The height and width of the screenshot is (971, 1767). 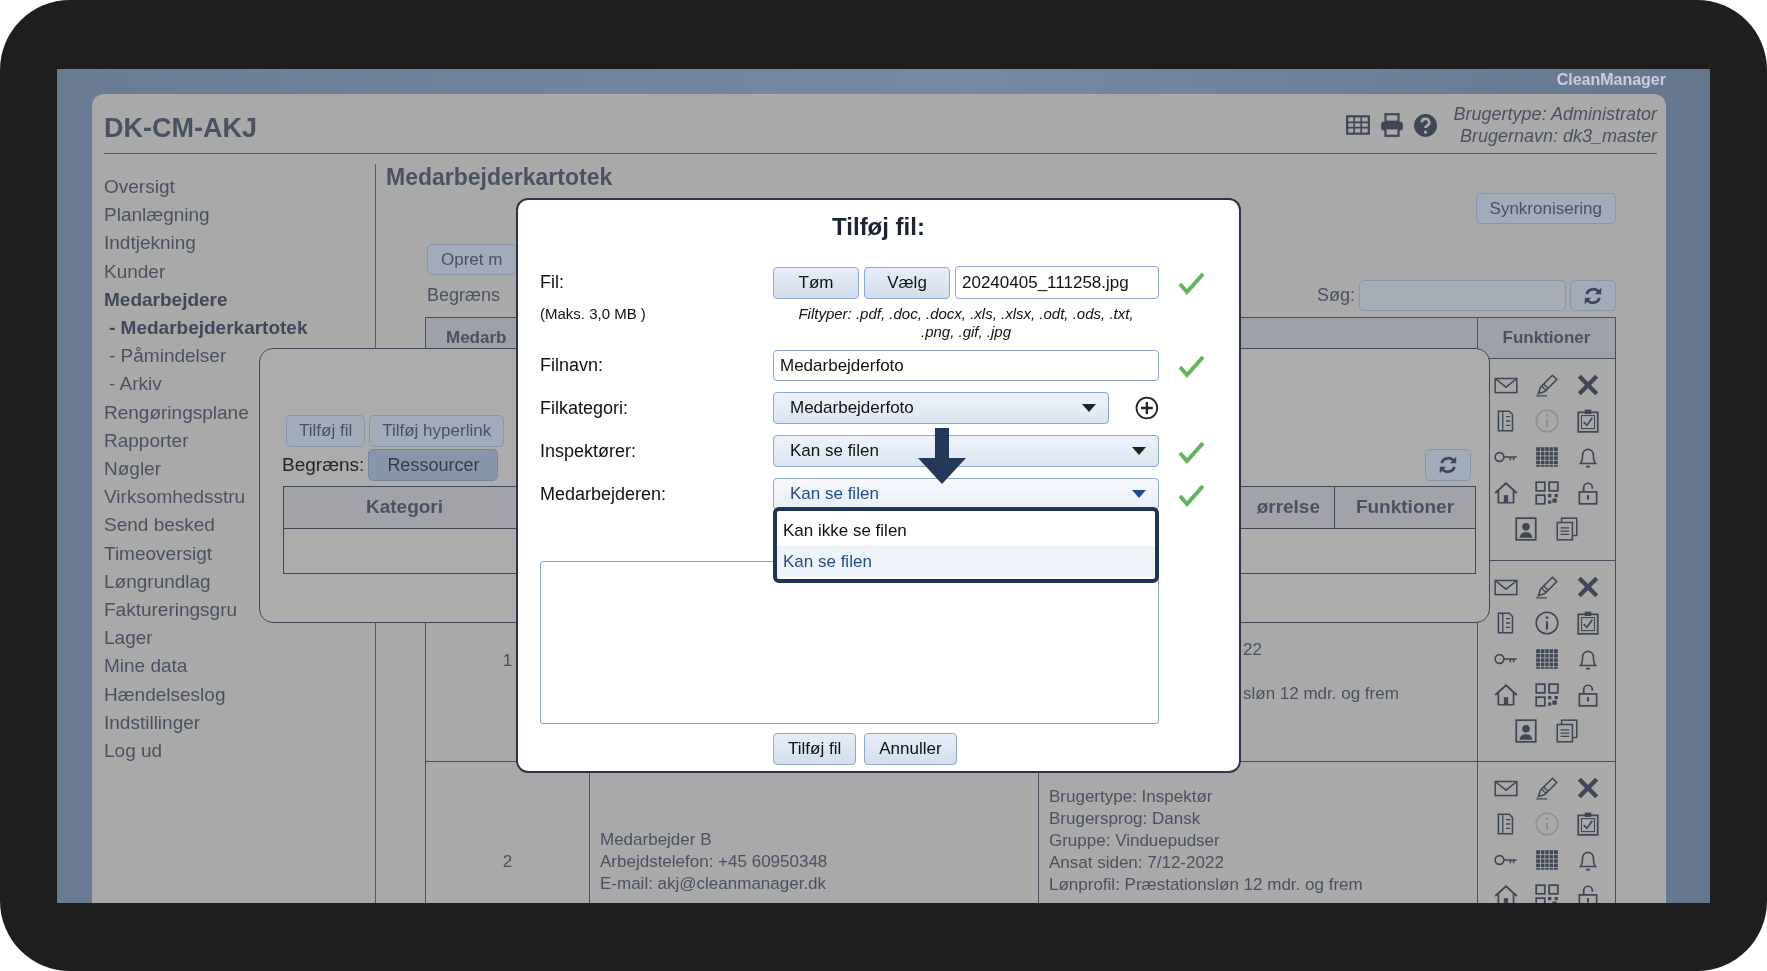 I want to click on sidebar-item: Hændelseslog, so click(x=165, y=694).